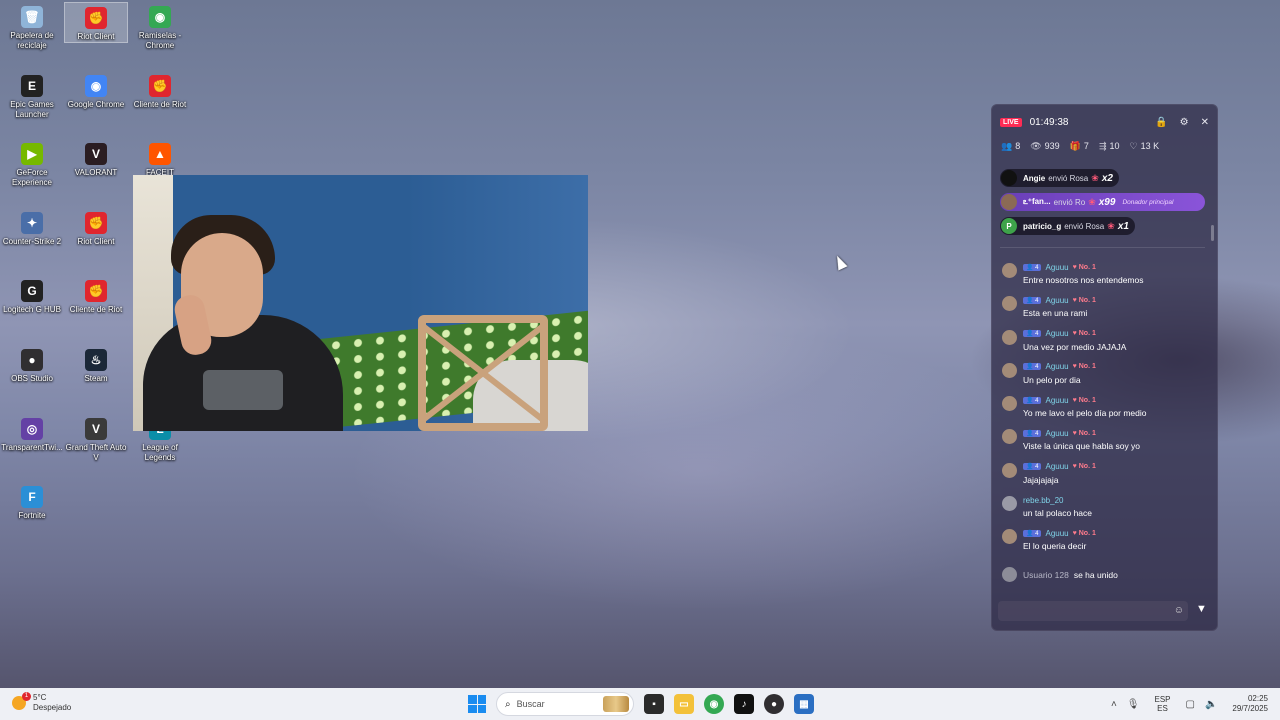  I want to click on desktop-icon: 🗑 Papelera de reciclaje, so click(32, 26).